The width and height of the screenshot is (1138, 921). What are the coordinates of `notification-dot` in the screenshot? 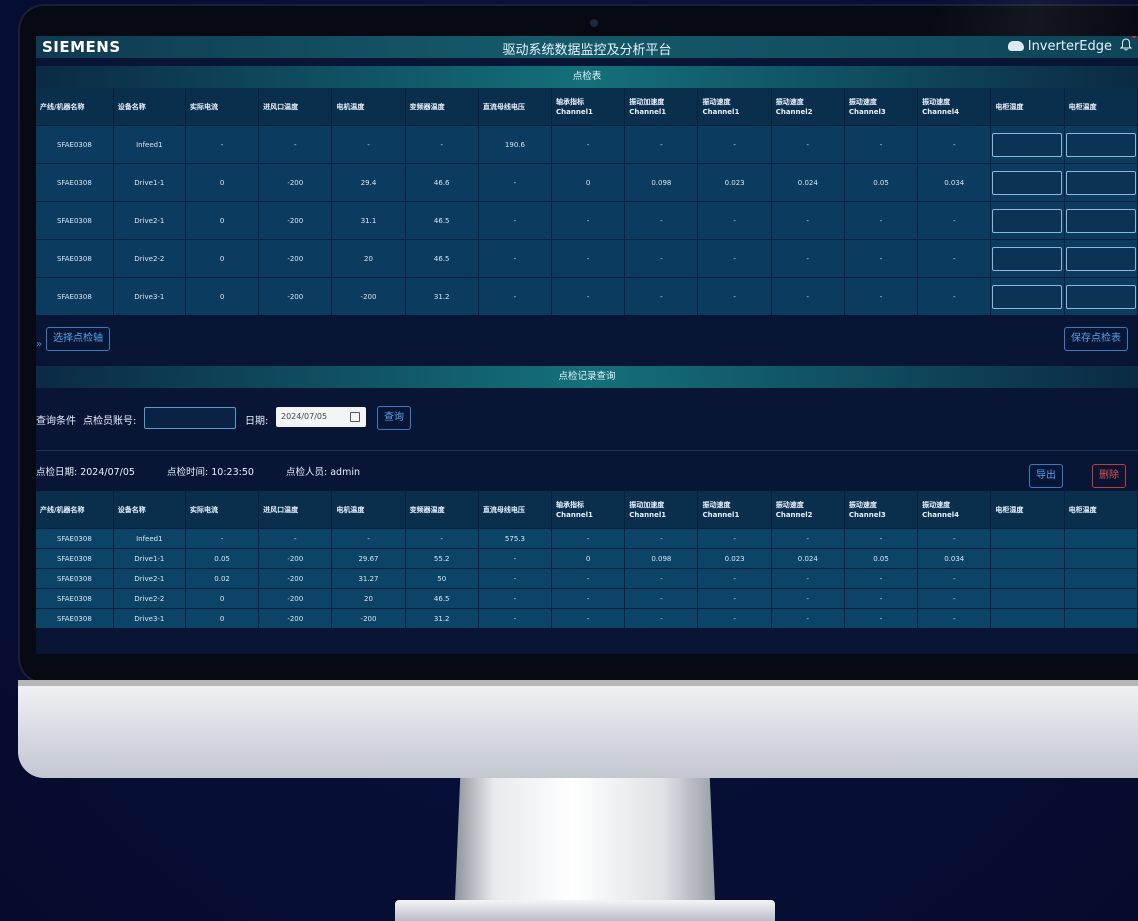 It's located at (1134, 37).